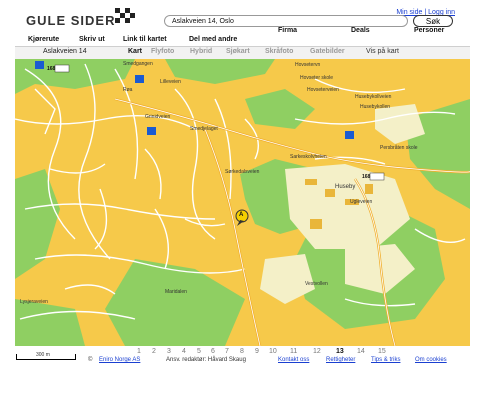 The height and width of the screenshot is (404, 485). What do you see at coordinates (345, 187) in the screenshot?
I see `map-place-label: Huseby` at bounding box center [345, 187].